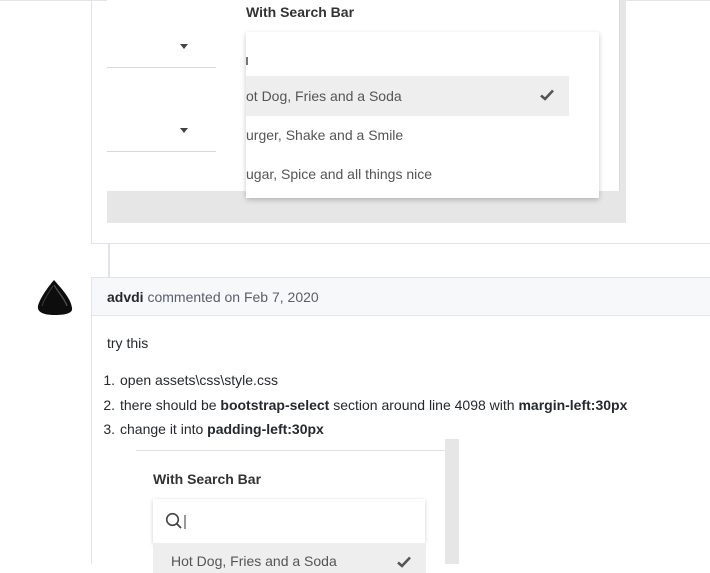 This screenshot has width=710, height=573. What do you see at coordinates (128, 343) in the screenshot?
I see `comment-intro: try this` at bounding box center [128, 343].